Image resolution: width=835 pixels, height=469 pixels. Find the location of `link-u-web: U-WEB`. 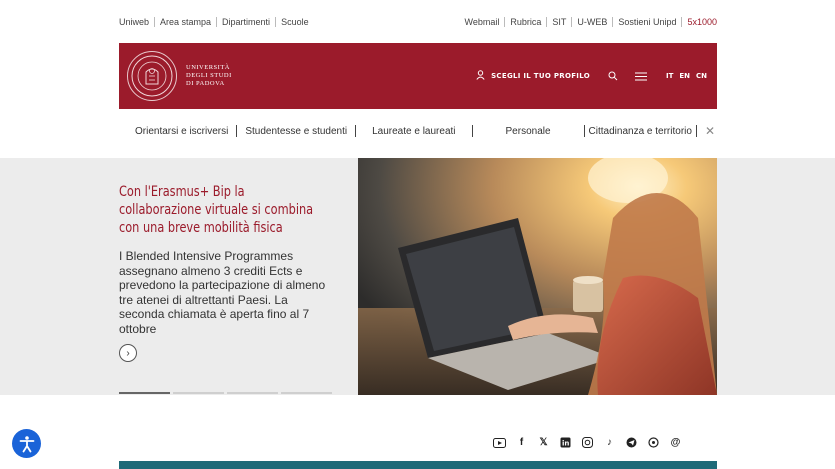

link-u-web: U-WEB is located at coordinates (593, 21).